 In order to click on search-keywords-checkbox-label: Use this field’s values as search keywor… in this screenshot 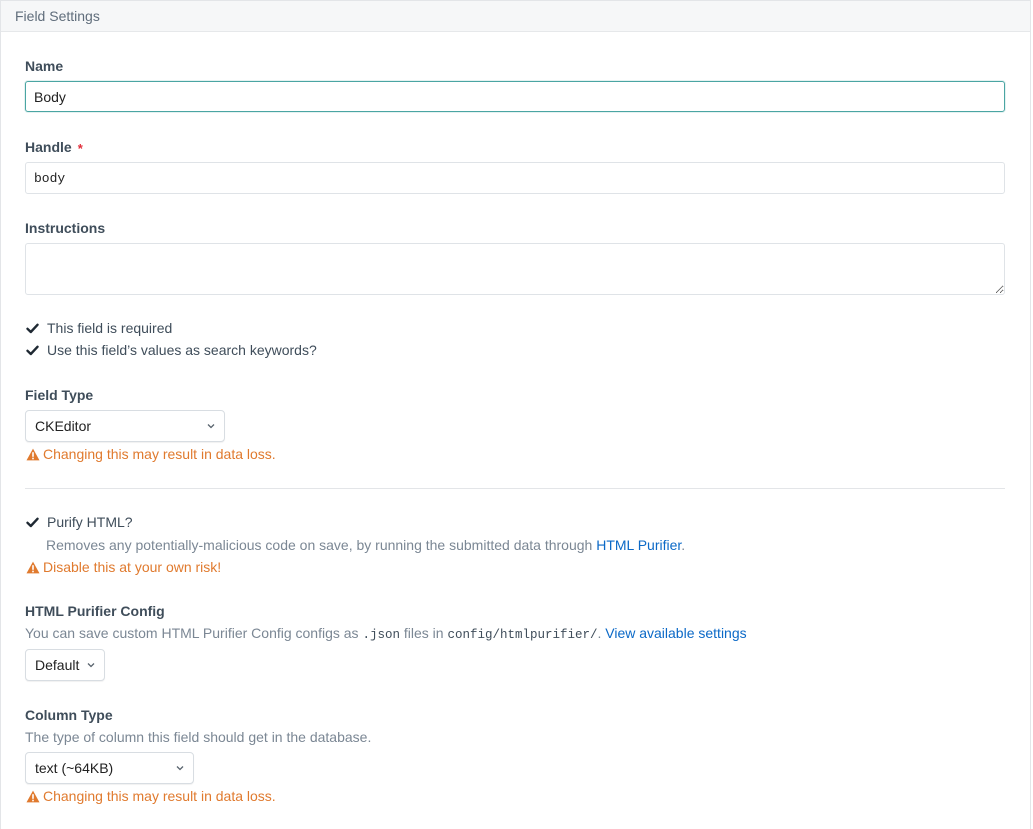, I will do `click(182, 350)`.